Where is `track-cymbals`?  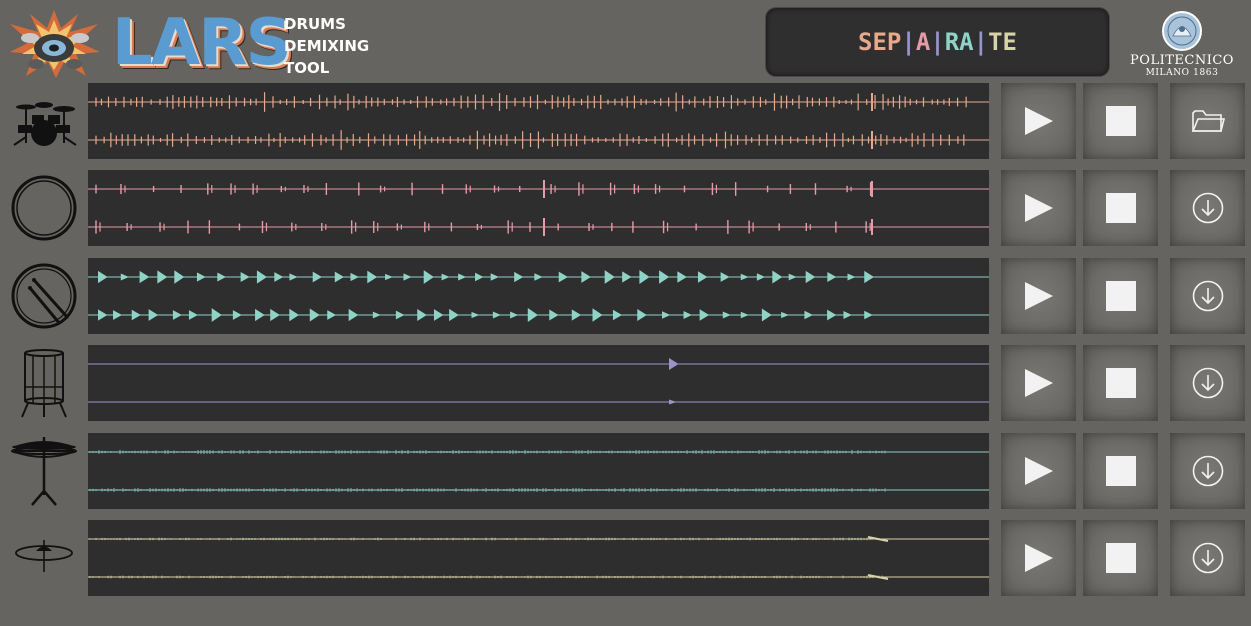
track-cymbals is located at coordinates (625, 558).